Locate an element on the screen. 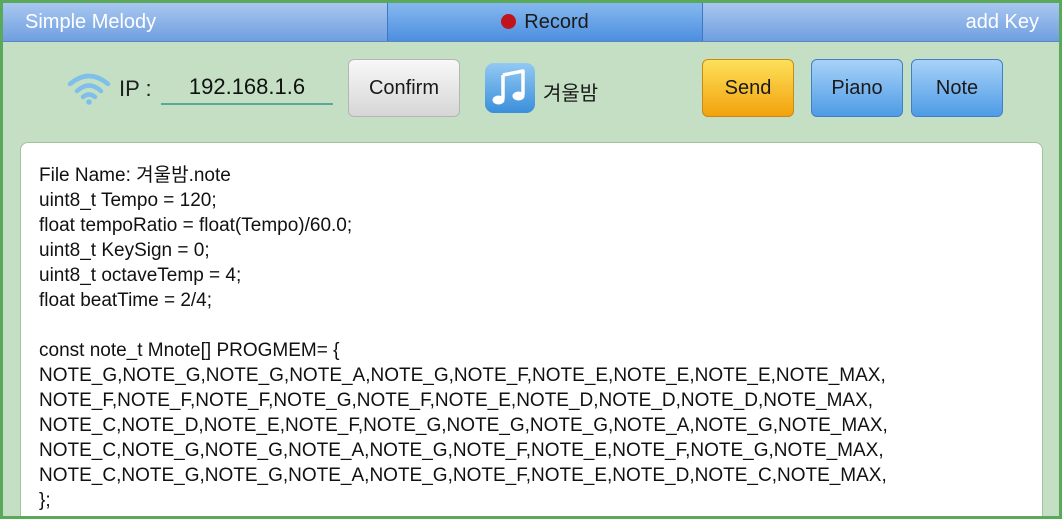 The width and height of the screenshot is (1062, 519). song-name: 겨울밤 is located at coordinates (571, 94).